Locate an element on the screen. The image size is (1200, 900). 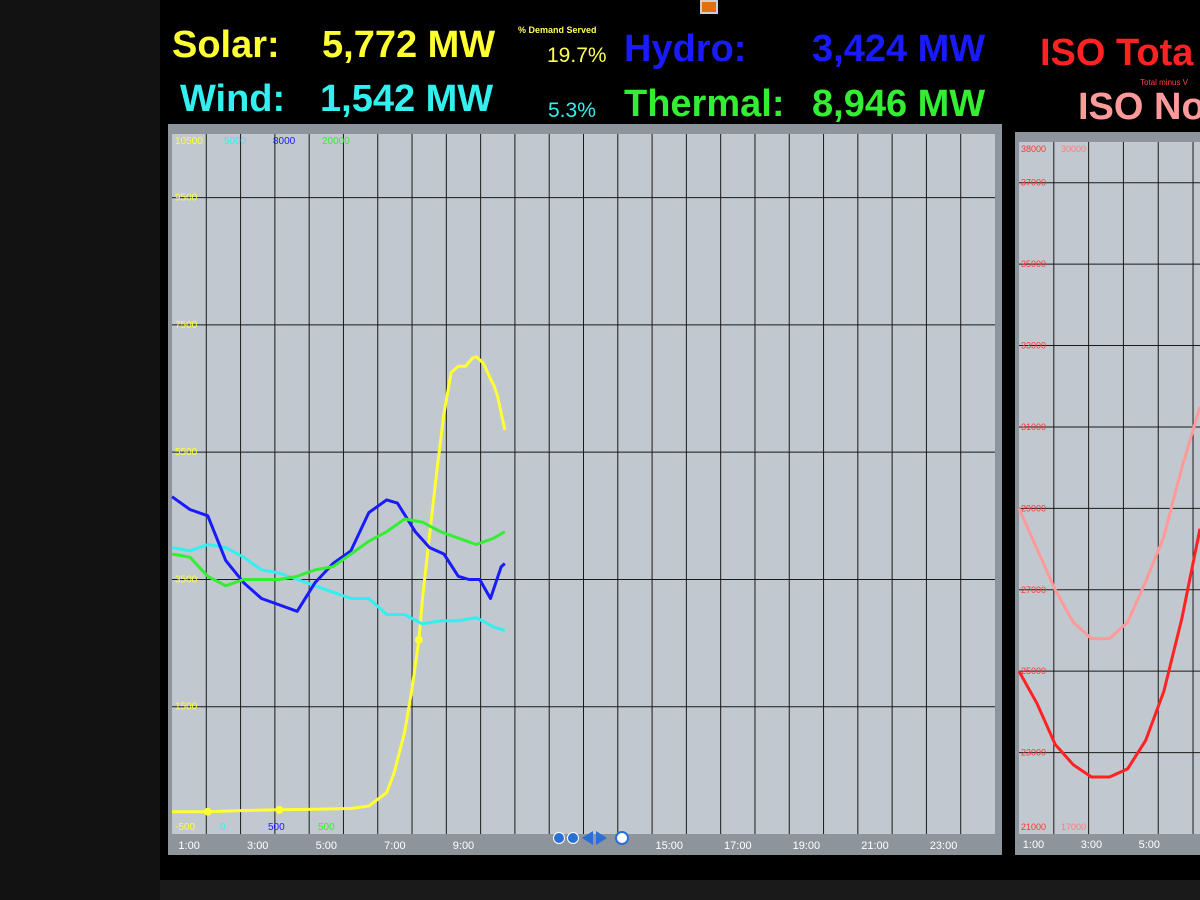
x-tick-label: 21:00 is located at coordinates (875, 846).